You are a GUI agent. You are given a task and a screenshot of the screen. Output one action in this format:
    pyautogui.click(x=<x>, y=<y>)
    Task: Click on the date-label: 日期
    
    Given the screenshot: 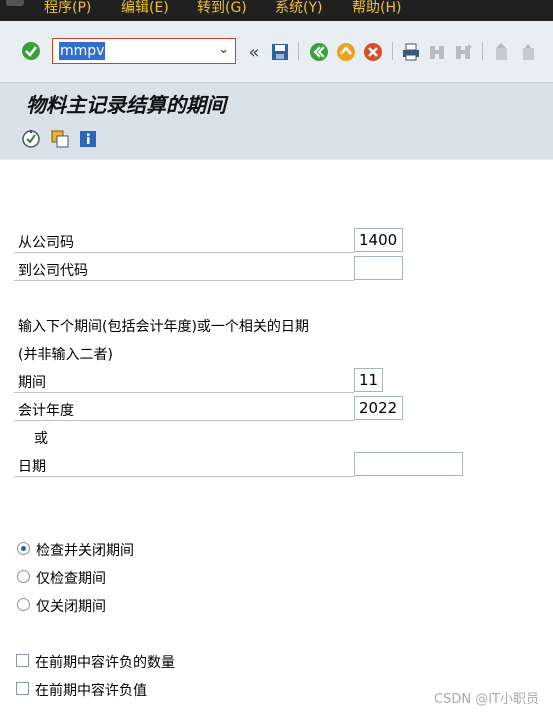 What is the action you would take?
    pyautogui.click(x=32, y=467)
    